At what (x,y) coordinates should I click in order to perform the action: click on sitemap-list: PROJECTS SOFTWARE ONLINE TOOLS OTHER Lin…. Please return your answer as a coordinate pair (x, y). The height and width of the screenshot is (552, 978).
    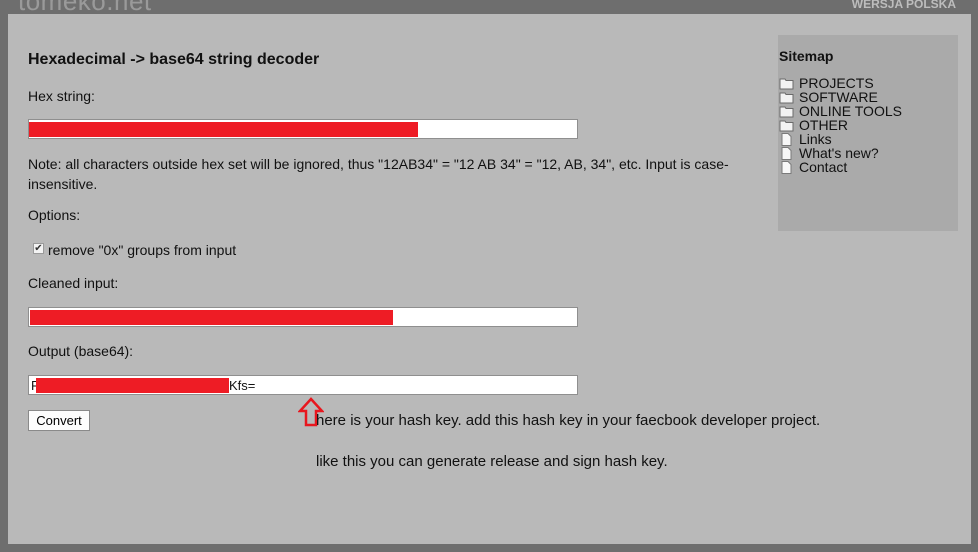
    Looking at the image, I should click on (840, 125).